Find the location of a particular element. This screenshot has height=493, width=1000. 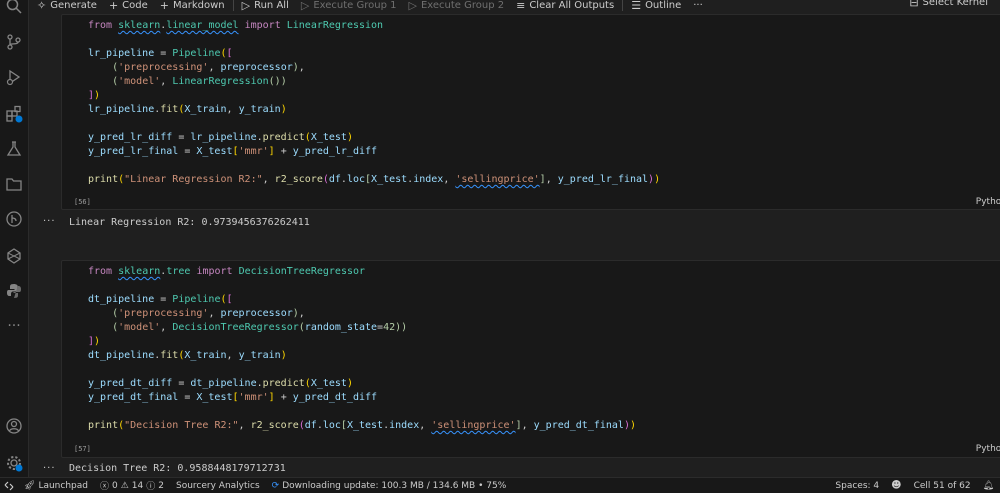

add-code-button: + Code is located at coordinates (128, 6).